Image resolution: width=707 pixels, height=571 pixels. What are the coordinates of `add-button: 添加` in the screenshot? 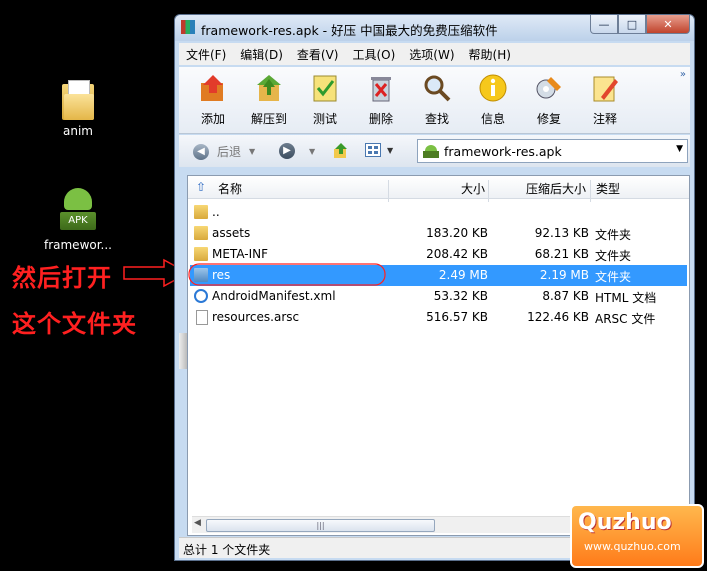 It's located at (213, 100).